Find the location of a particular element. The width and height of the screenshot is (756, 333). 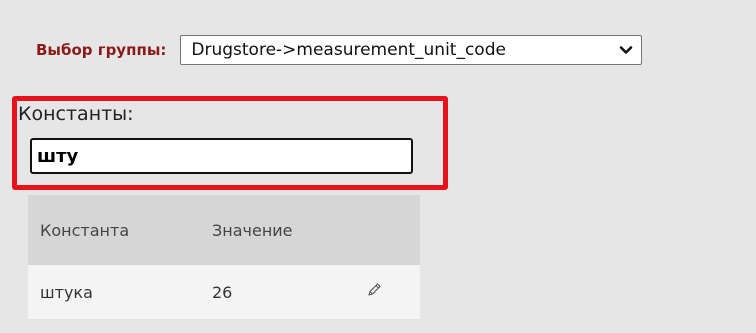

pencil-icon is located at coordinates (374, 289).